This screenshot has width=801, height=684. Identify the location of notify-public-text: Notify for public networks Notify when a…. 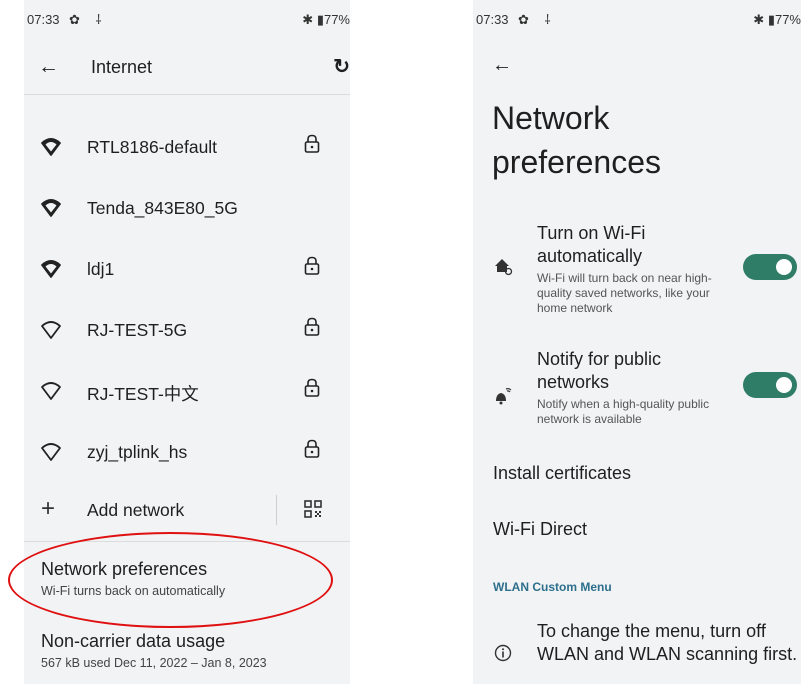
(637, 387).